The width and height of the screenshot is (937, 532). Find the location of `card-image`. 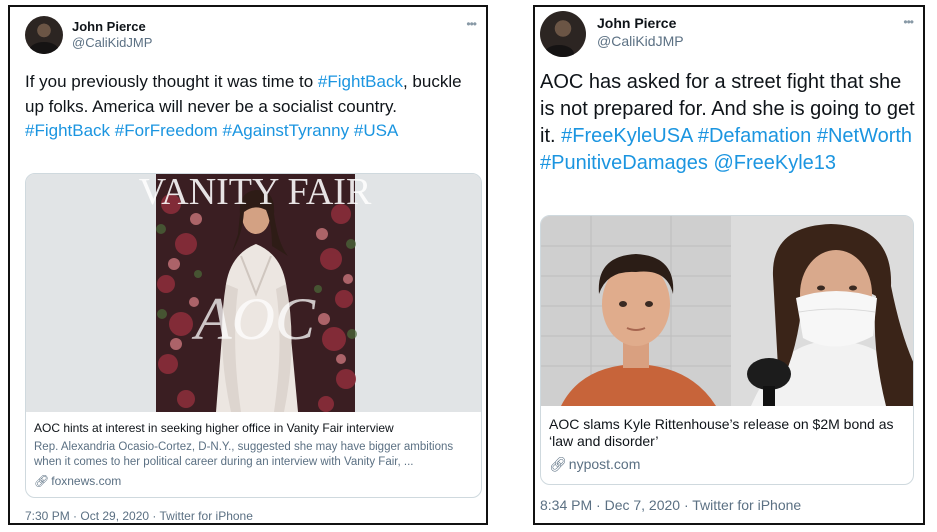

card-image is located at coordinates (727, 311).